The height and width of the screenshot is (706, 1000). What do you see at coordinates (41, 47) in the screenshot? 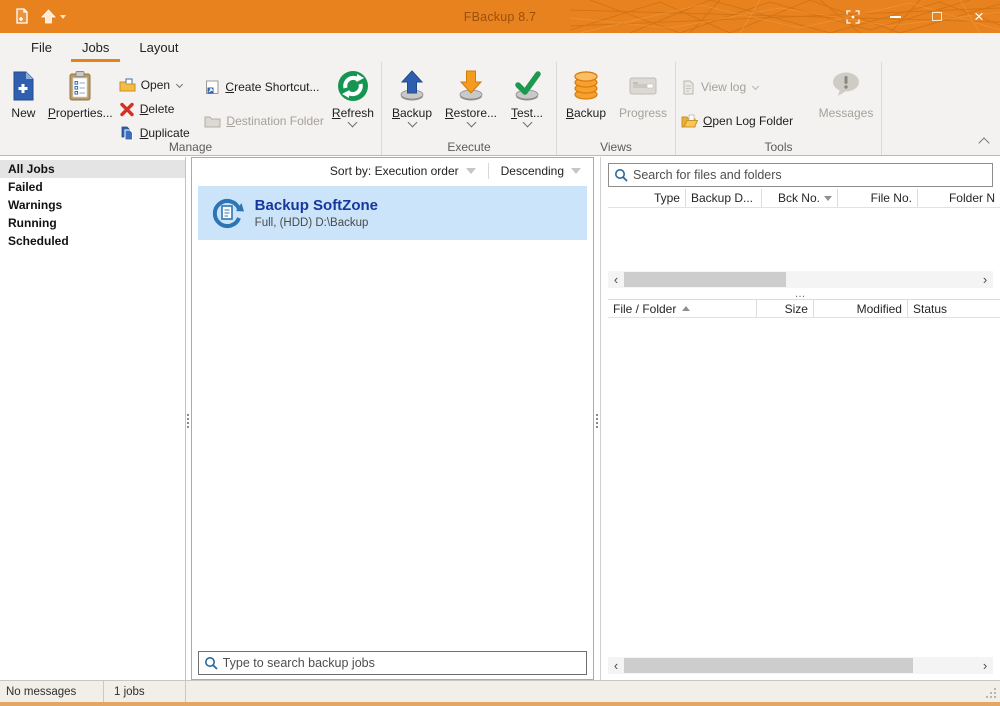
I see `tab-file: File` at bounding box center [41, 47].